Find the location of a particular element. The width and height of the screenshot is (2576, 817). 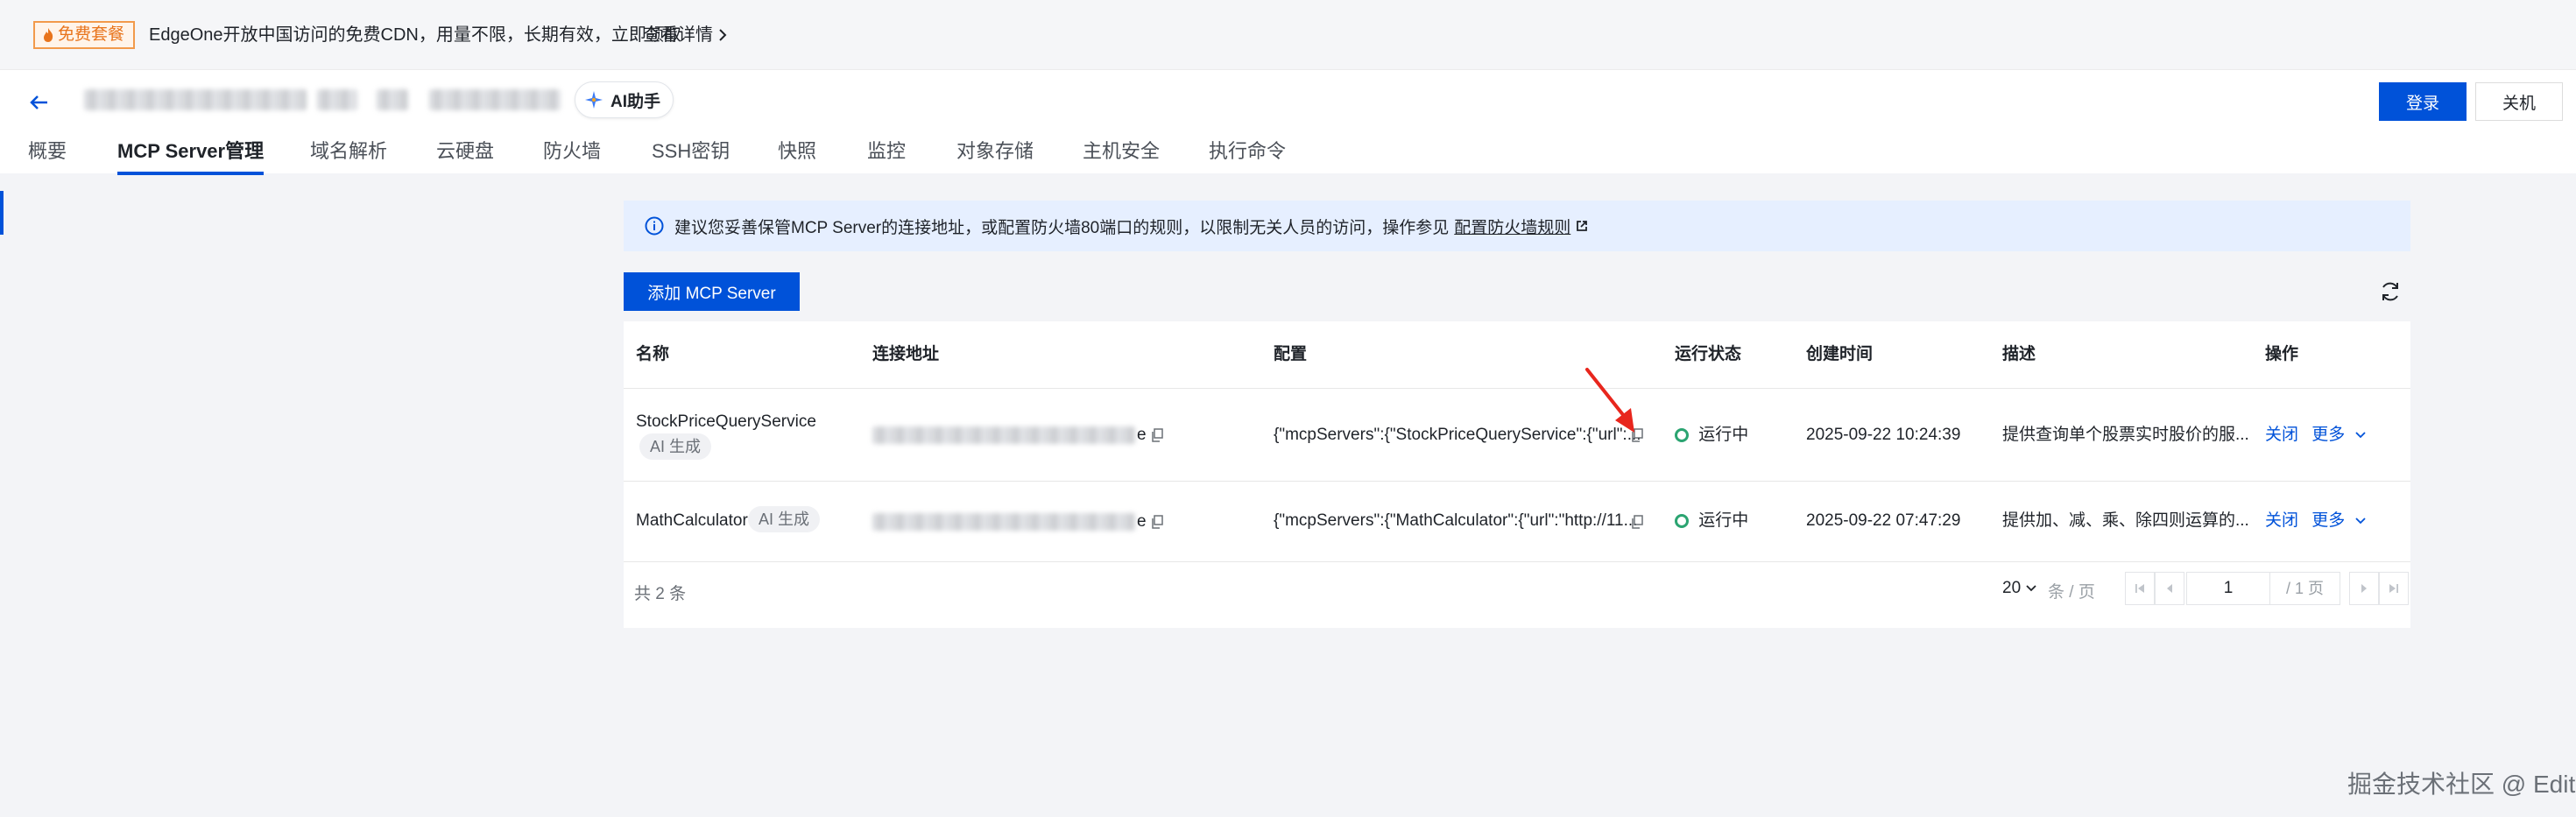

first-page-button is located at coordinates (2140, 588).